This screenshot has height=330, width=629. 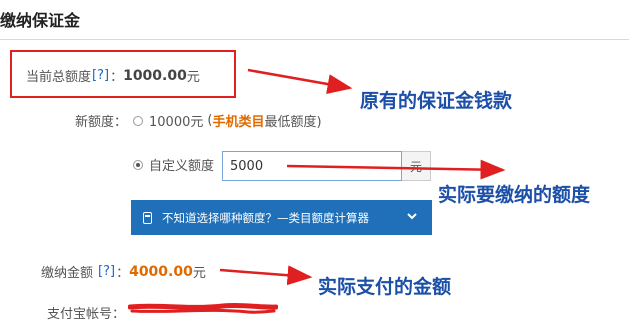 I want to click on annotation-actual-paid: 实际支付的金额, so click(x=385, y=287).